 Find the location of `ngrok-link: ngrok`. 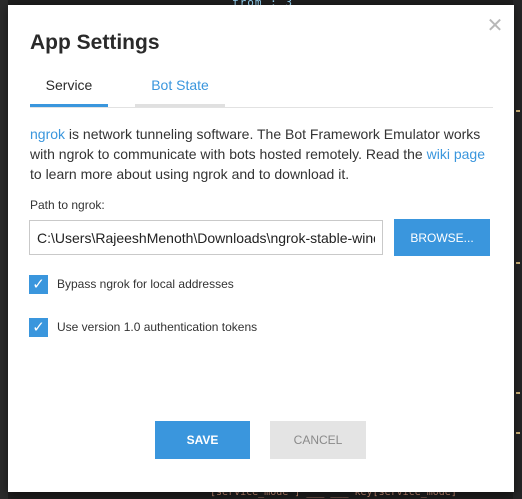

ngrok-link: ngrok is located at coordinates (47, 134).